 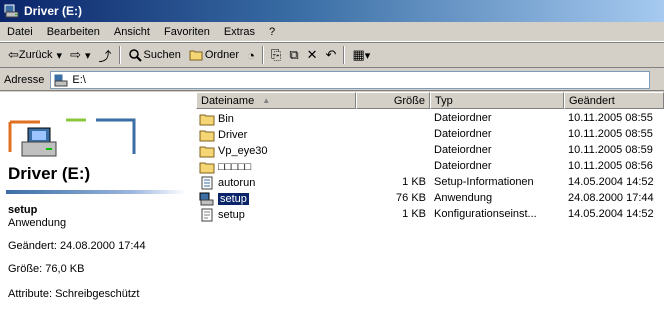 I want to click on list-item: Bin Dateiordner 10.11.2005 08:55, so click(x=430, y=118).